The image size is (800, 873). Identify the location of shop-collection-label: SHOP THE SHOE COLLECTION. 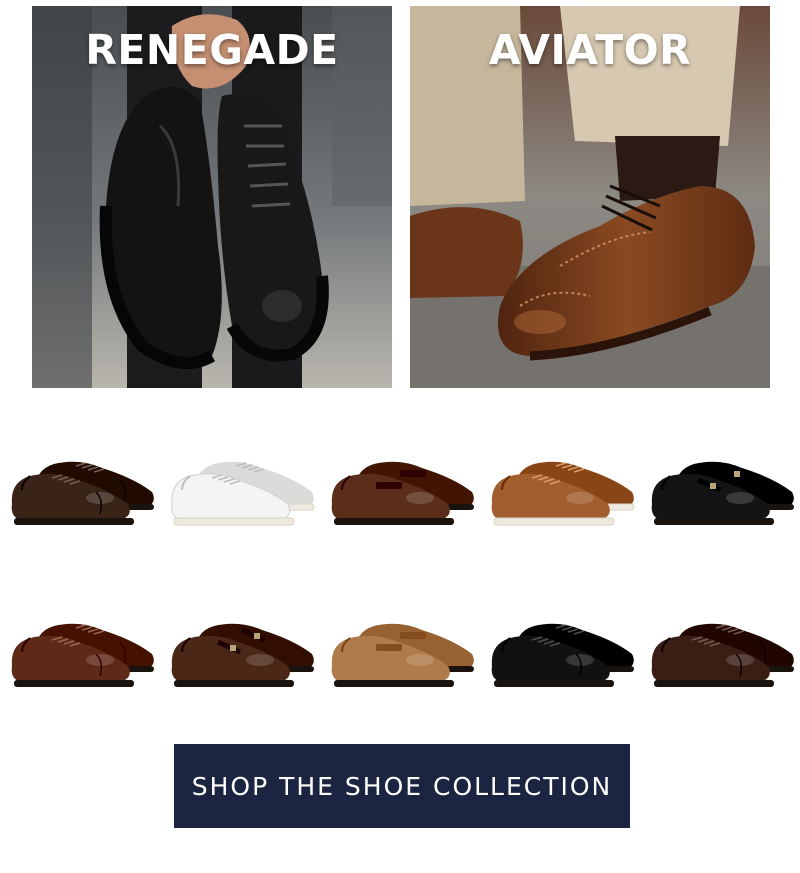
(402, 786).